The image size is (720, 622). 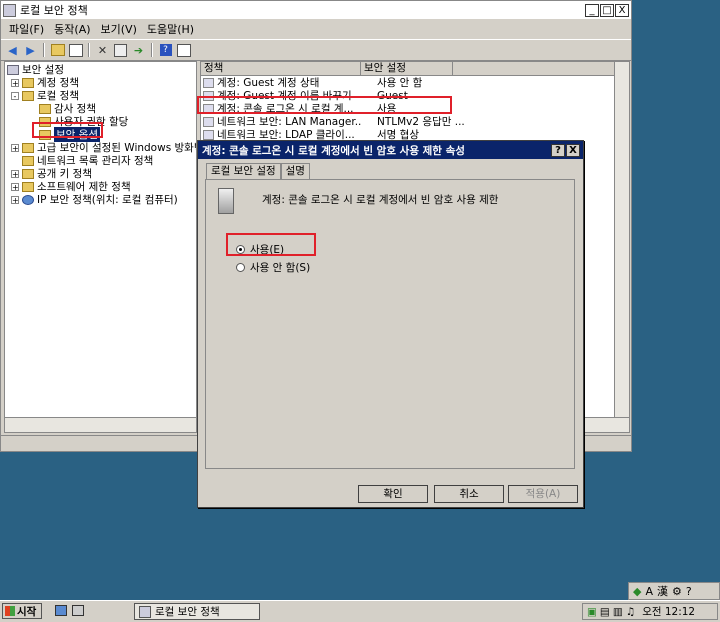 What do you see at coordinates (13, 69) in the screenshot?
I see `security-settings-icon` at bounding box center [13, 69].